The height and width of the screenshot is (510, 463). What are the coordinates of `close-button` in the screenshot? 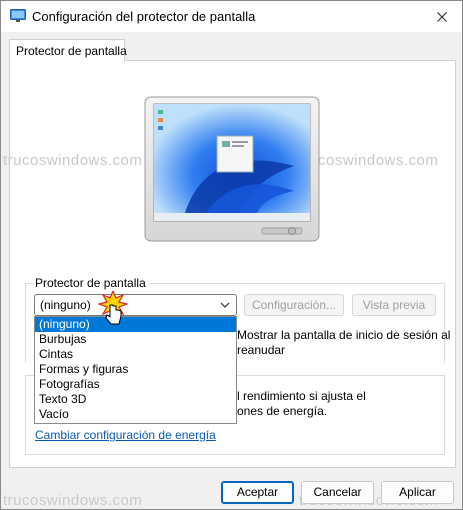 It's located at (442, 16).